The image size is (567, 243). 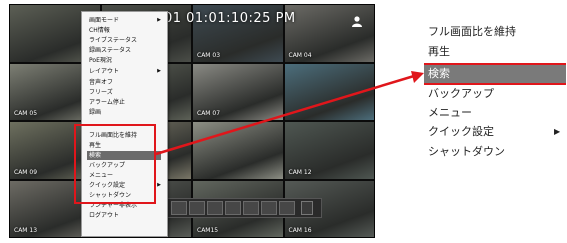 I want to click on menu-item: 録画, so click(x=125, y=112).